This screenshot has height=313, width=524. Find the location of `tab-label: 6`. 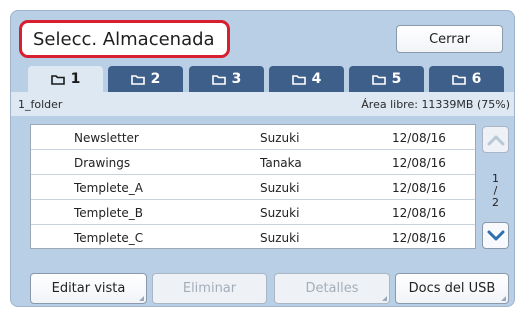

tab-label: 6 is located at coordinates (476, 79).